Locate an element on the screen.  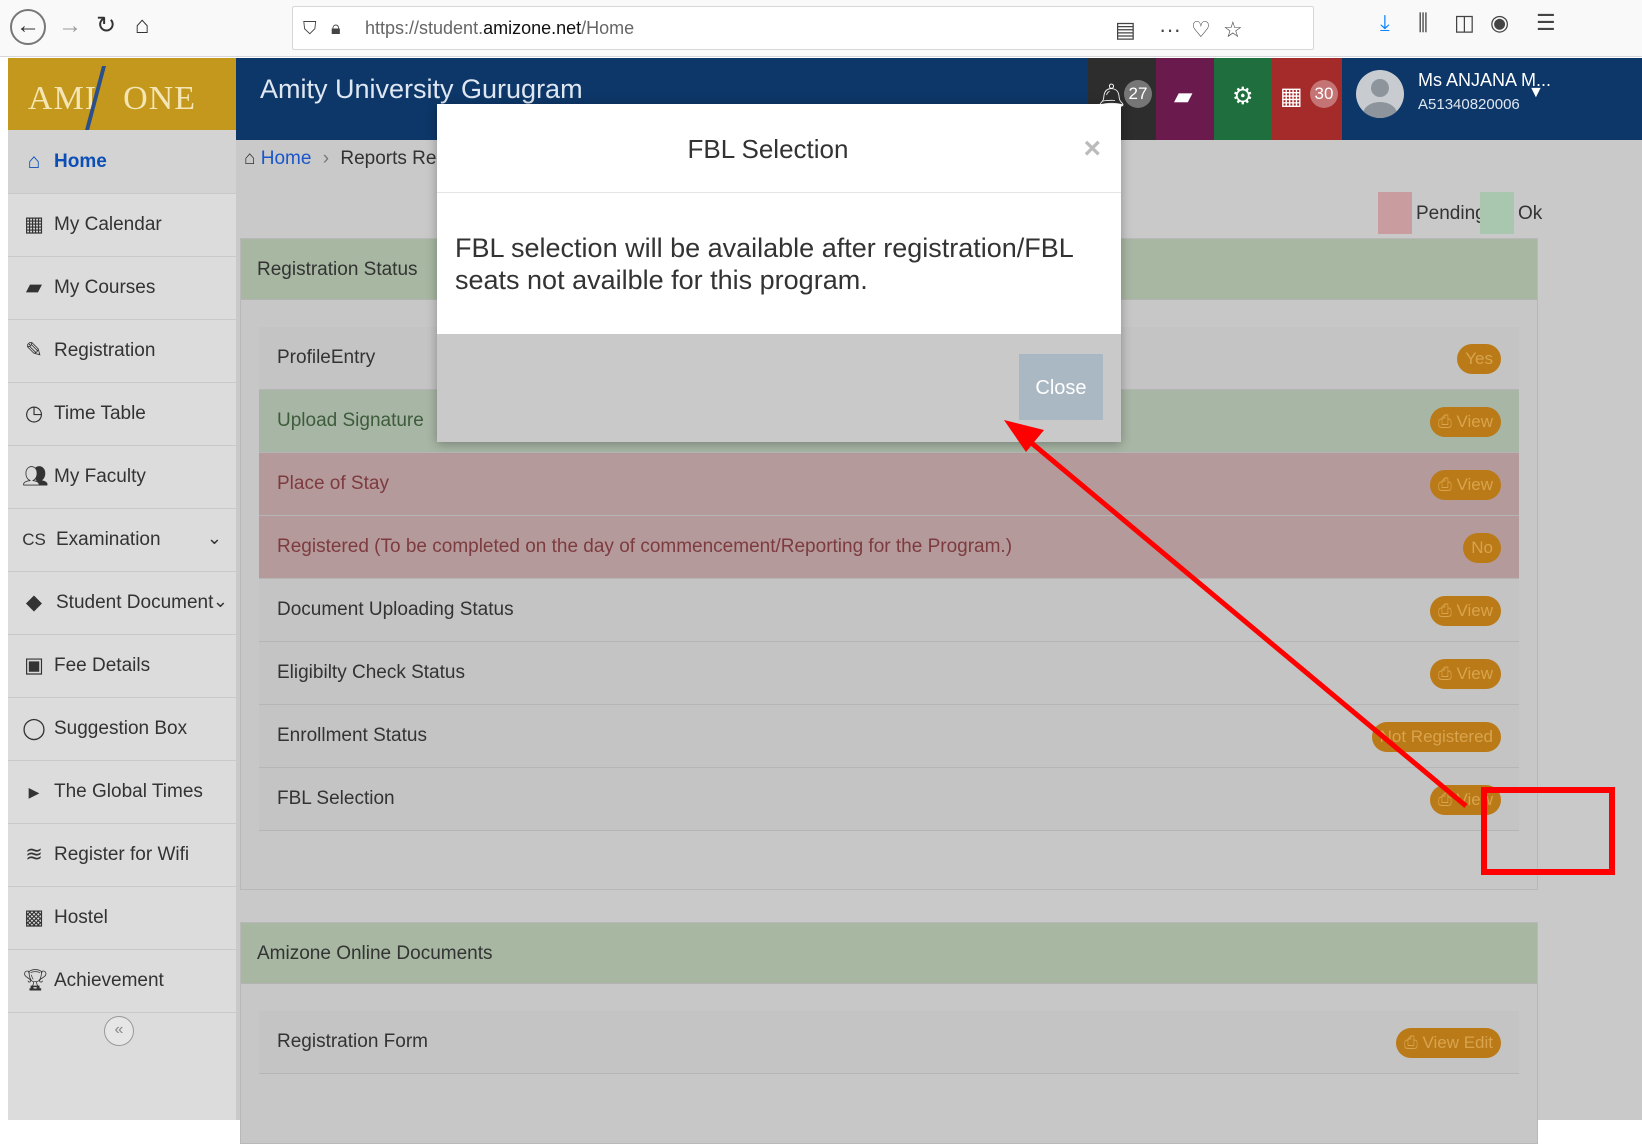
legend-pending-swatch is located at coordinates (1395, 213).